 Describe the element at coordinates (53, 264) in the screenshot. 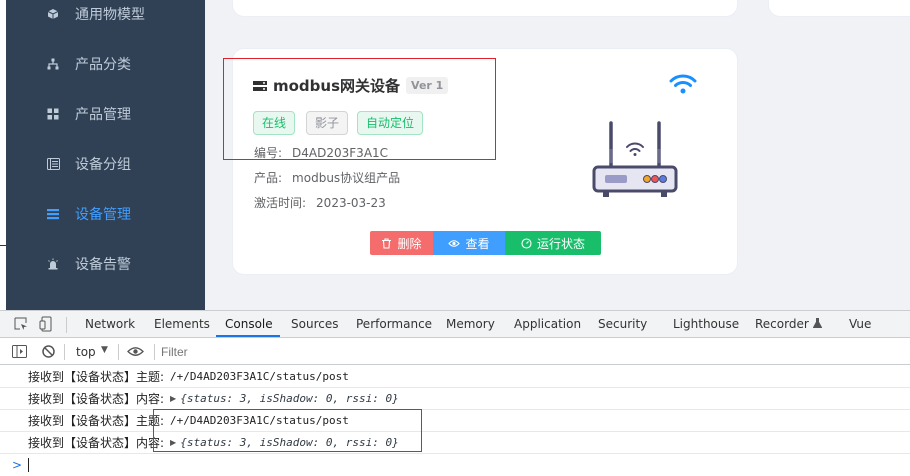

I see `alarm-icon` at that location.